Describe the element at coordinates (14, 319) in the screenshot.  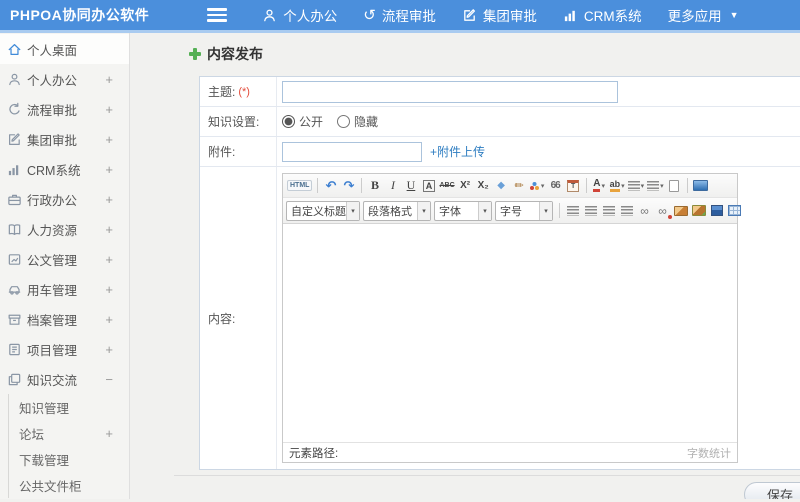
I see `archive-icon` at that location.